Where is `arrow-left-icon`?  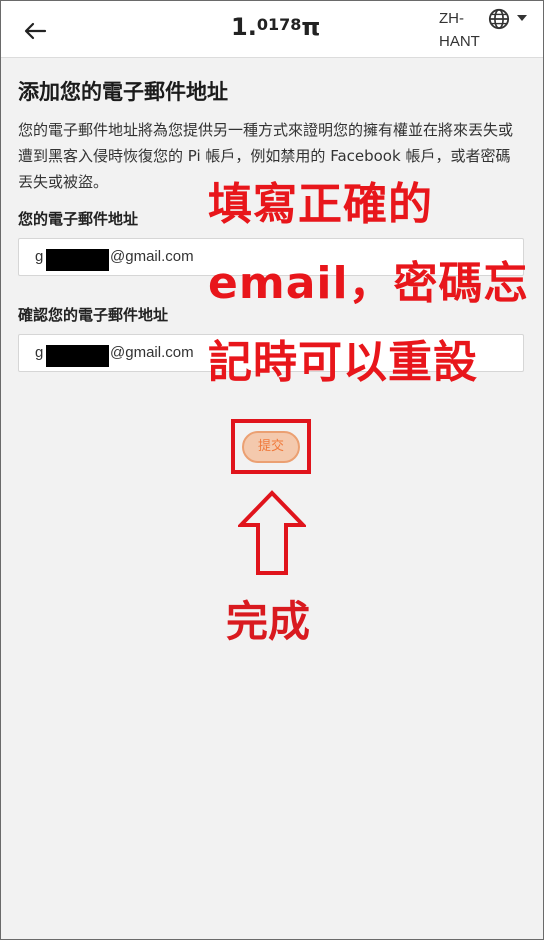
arrow-left-icon is located at coordinates (35, 31).